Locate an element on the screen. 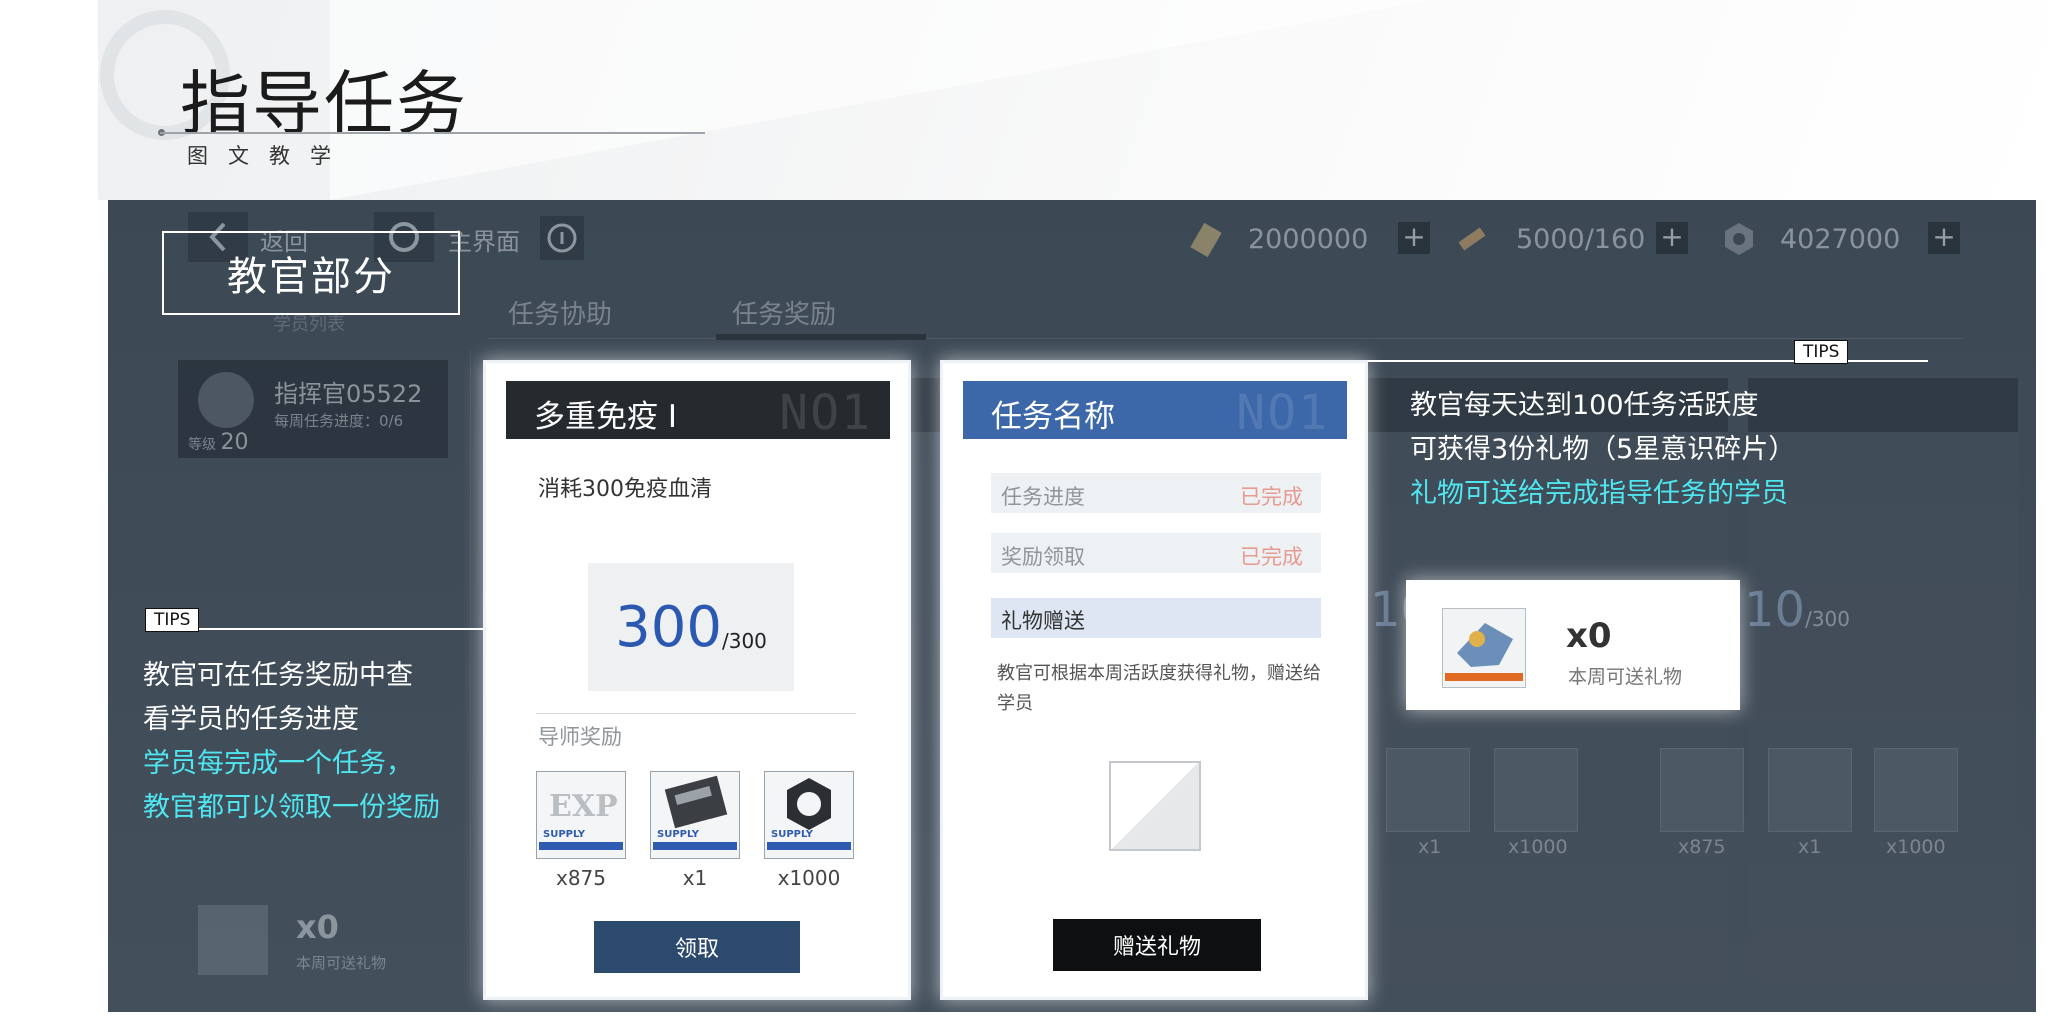 The height and width of the screenshot is (1024, 2048). sidebar-divider is located at coordinates (470, 670).